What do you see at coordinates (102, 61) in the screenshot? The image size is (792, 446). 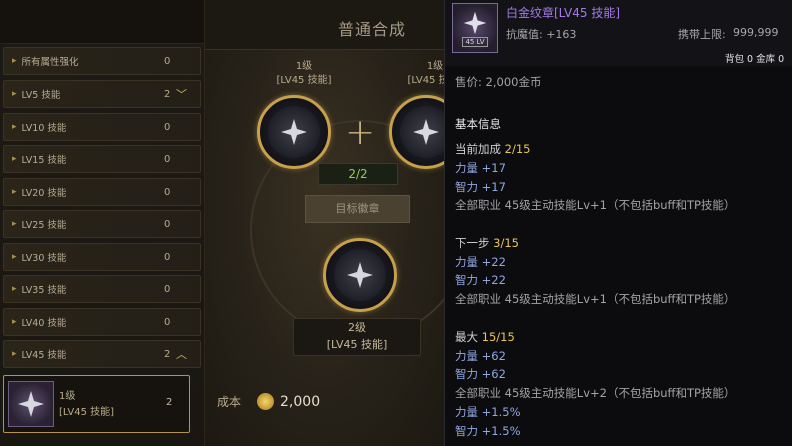 I see `category-row: ▸ 所有属性强化 0` at bounding box center [102, 61].